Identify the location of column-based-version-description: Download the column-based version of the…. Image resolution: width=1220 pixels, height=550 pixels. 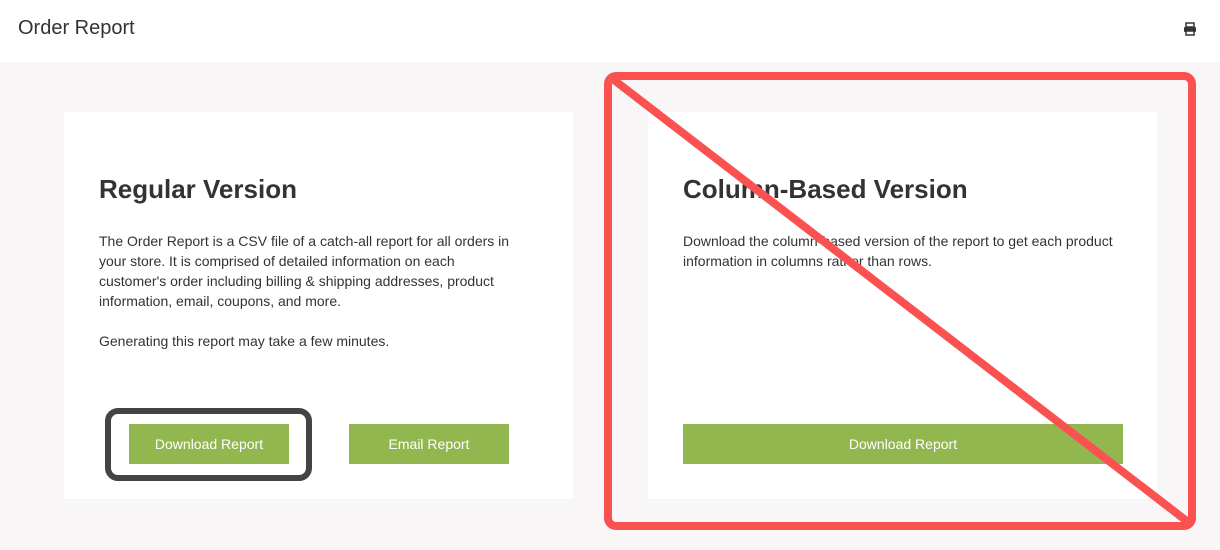
(898, 251).